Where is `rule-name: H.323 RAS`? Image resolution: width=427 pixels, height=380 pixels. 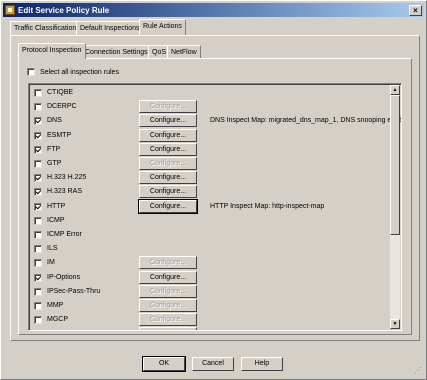
rule-name: H.323 RAS is located at coordinates (65, 192).